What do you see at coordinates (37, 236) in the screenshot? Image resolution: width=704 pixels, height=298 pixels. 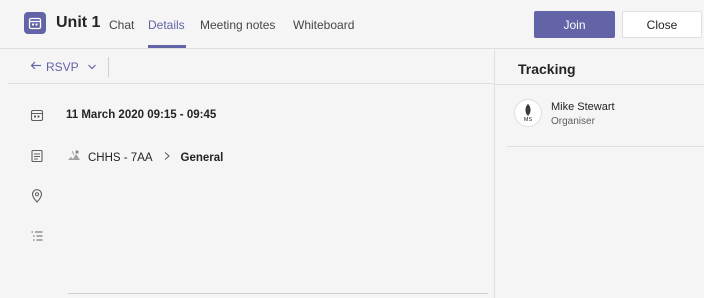 I see `list-icon` at bounding box center [37, 236].